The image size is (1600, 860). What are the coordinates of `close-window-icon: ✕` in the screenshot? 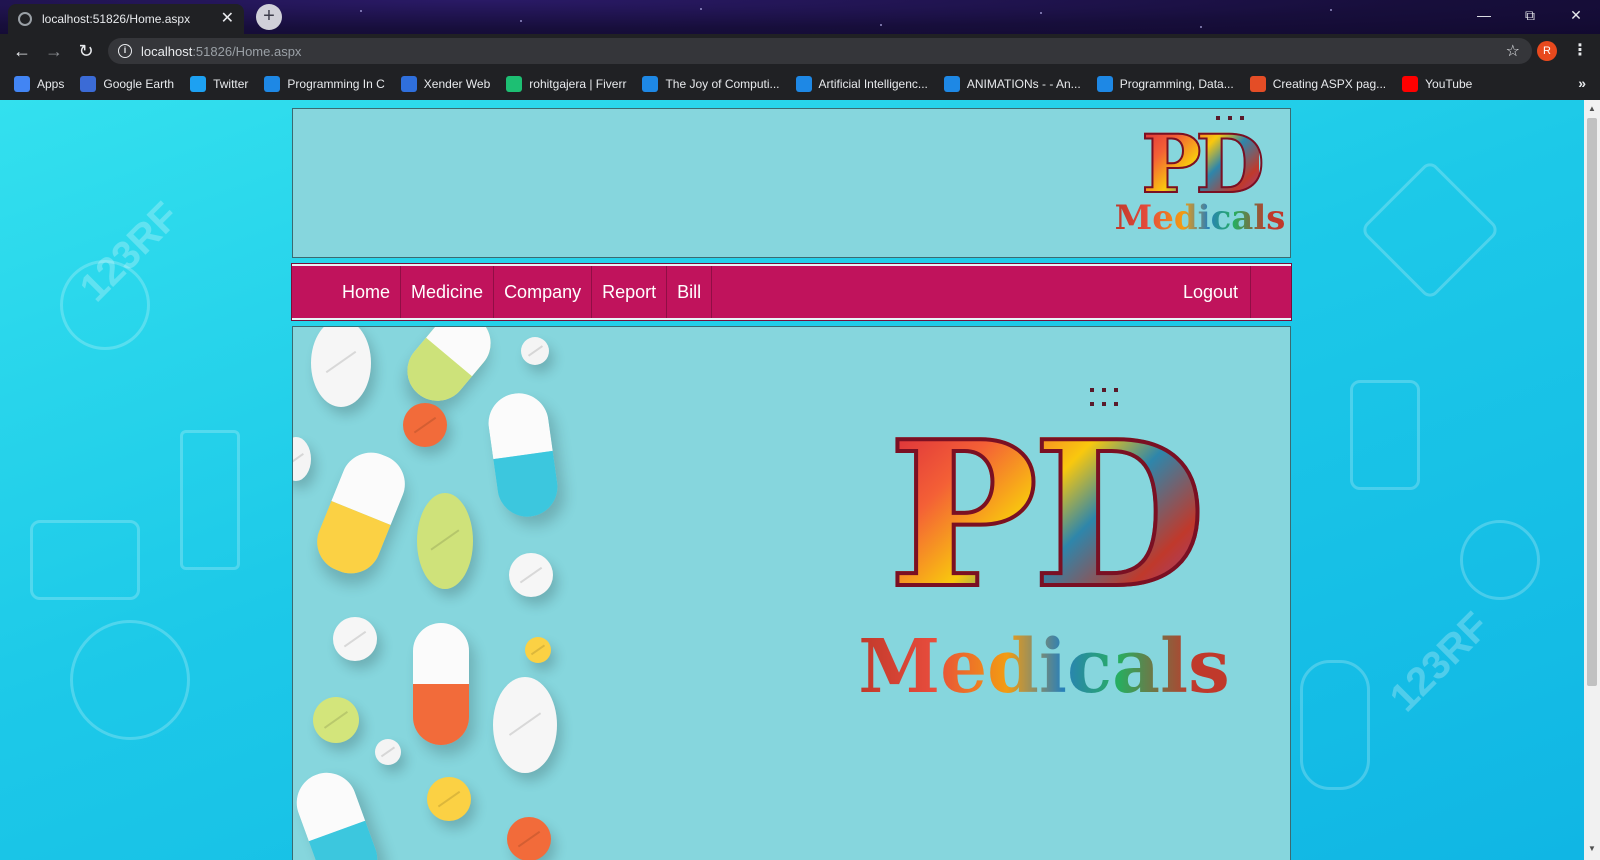 It's located at (1576, 15).